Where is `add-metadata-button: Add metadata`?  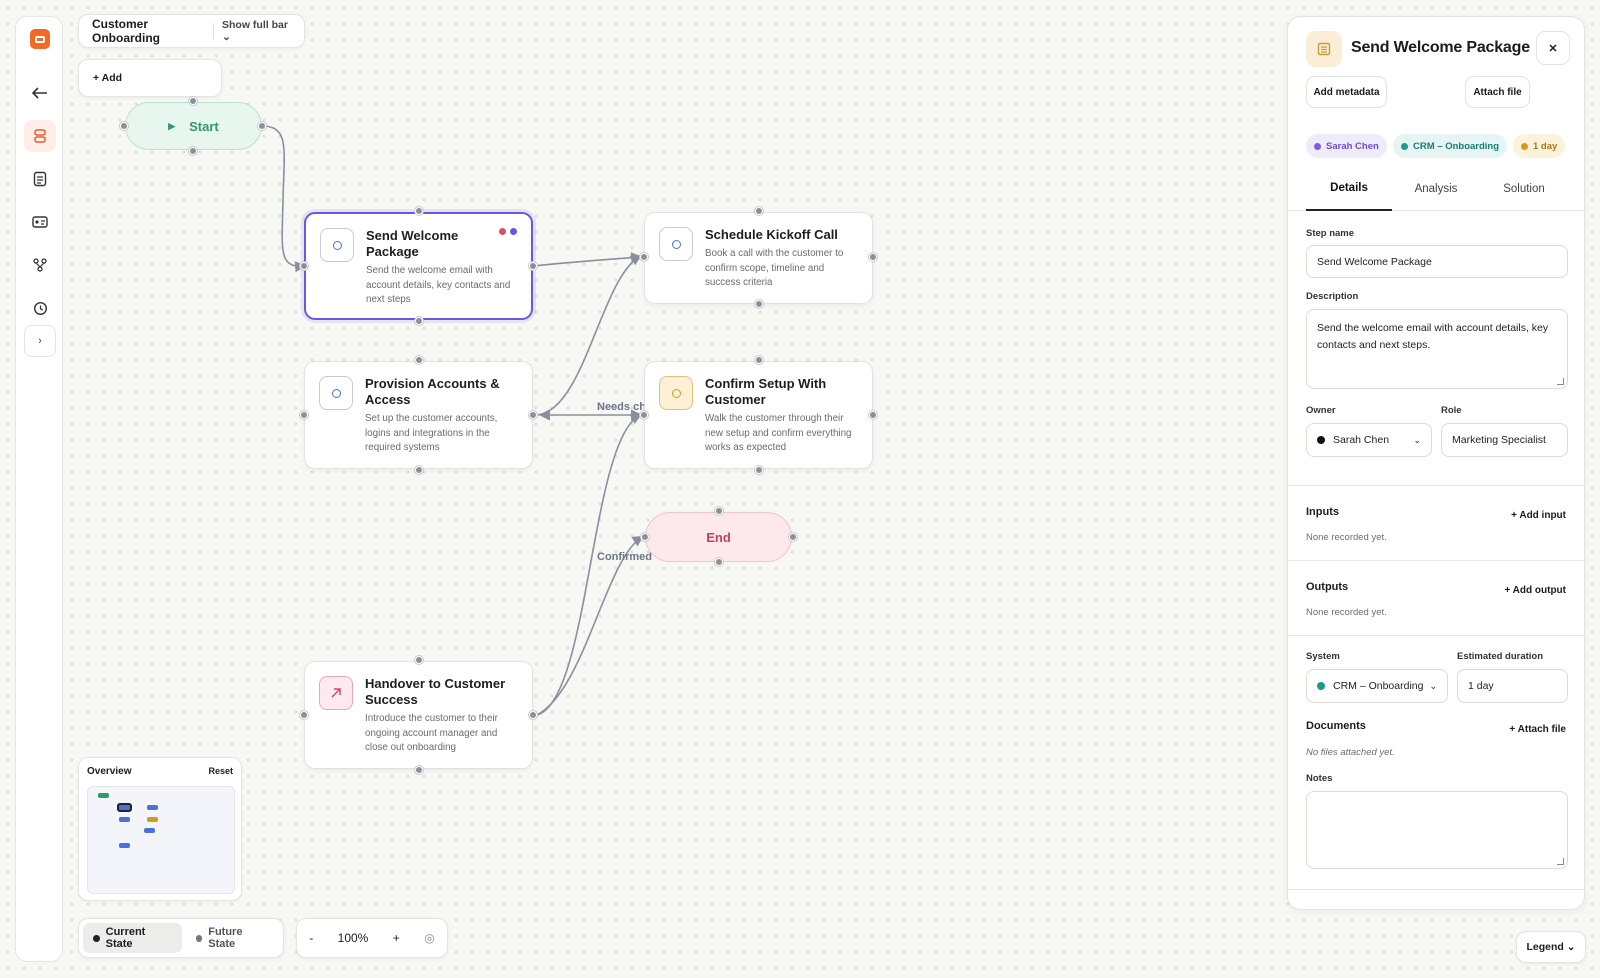 add-metadata-button: Add metadata is located at coordinates (1346, 92).